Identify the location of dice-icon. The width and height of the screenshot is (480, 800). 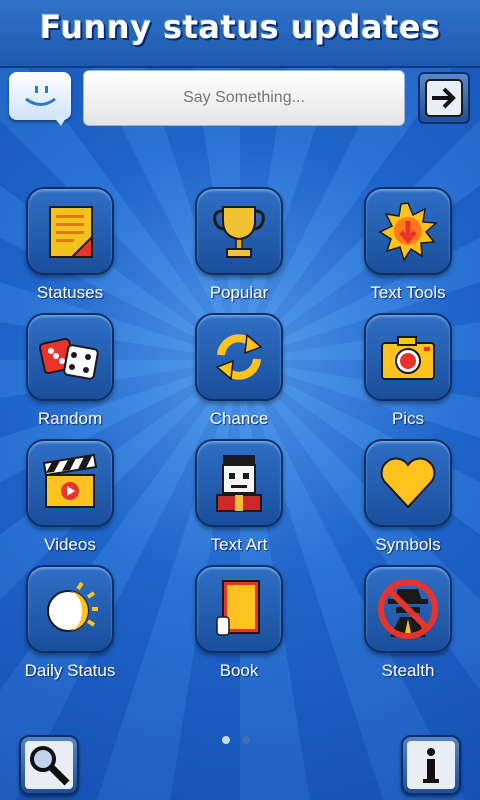
(68, 358).